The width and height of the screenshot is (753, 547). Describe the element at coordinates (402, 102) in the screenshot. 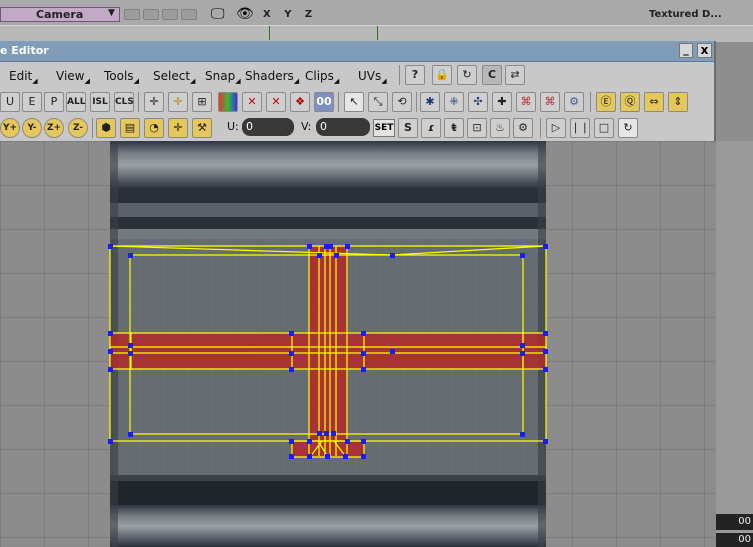

I see `scale-tool-icon: ⟲` at that location.